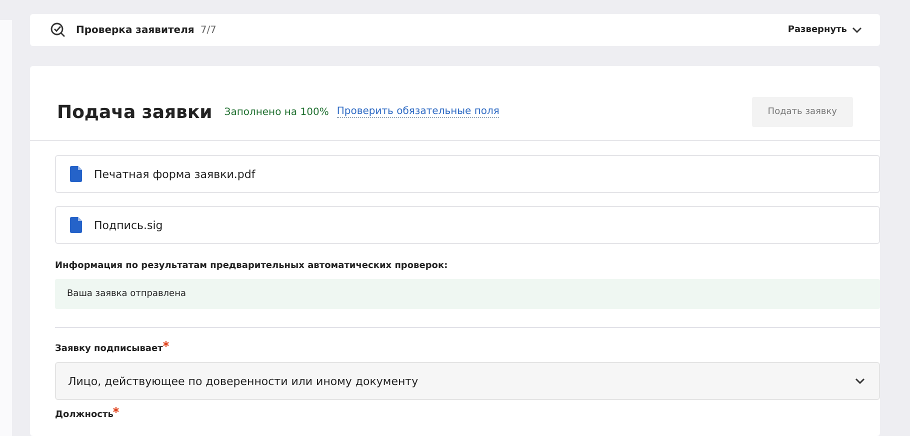  I want to click on check-count: 7/7, so click(208, 30).